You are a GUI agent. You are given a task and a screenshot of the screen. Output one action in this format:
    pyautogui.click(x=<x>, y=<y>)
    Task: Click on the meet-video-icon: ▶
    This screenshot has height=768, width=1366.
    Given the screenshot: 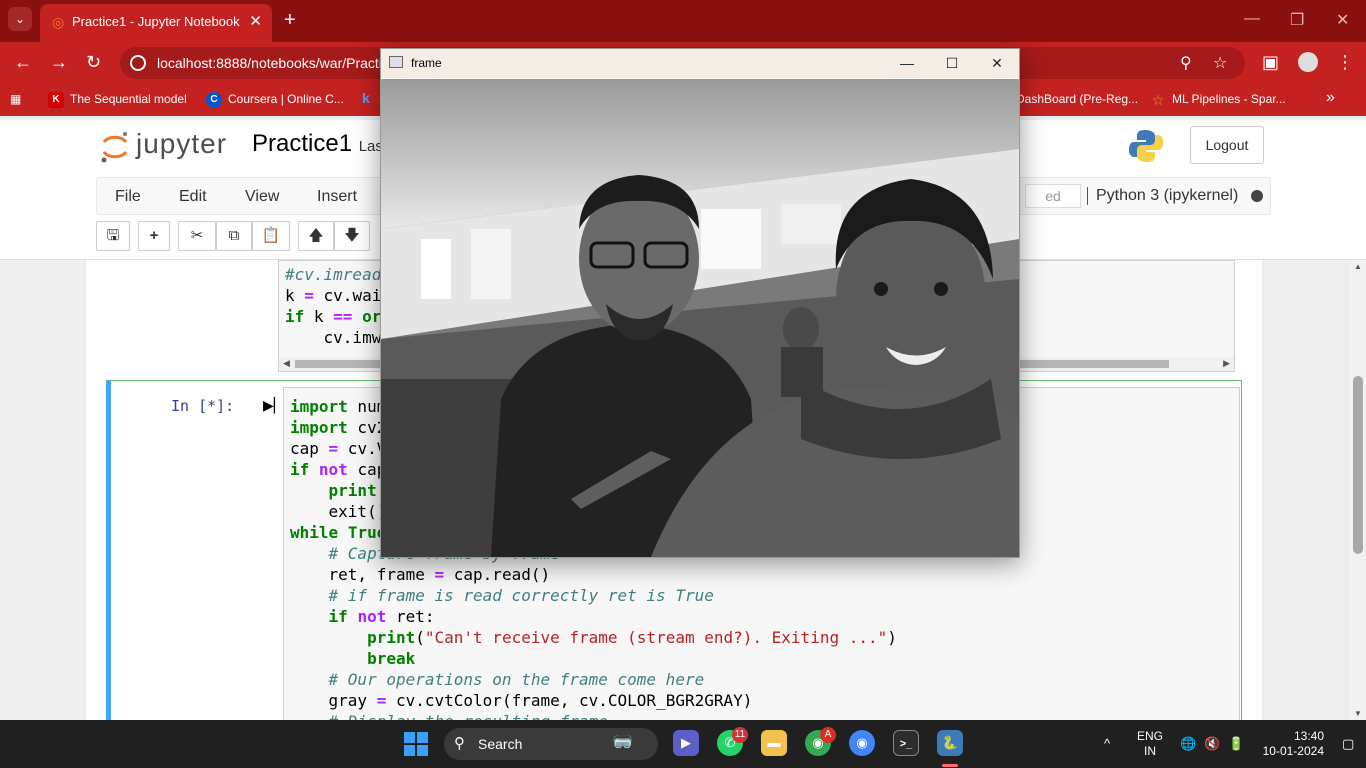 What is the action you would take?
    pyautogui.click(x=686, y=743)
    